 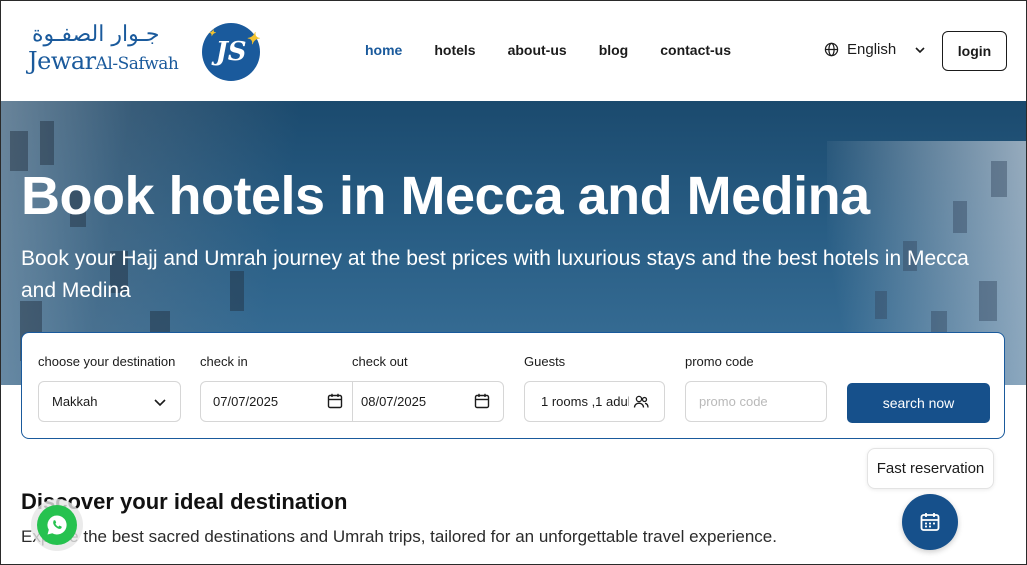 What do you see at coordinates (107, 361) in the screenshot?
I see `destination-label: choose your destination` at bounding box center [107, 361].